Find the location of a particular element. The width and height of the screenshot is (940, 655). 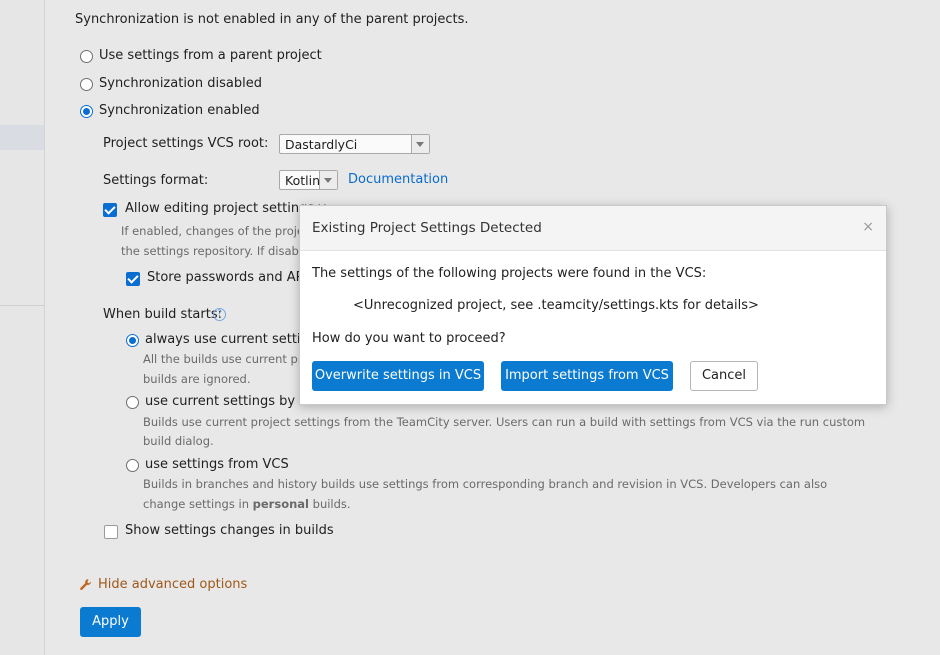

vcs-root-value: DastardlyCi is located at coordinates (321, 144).